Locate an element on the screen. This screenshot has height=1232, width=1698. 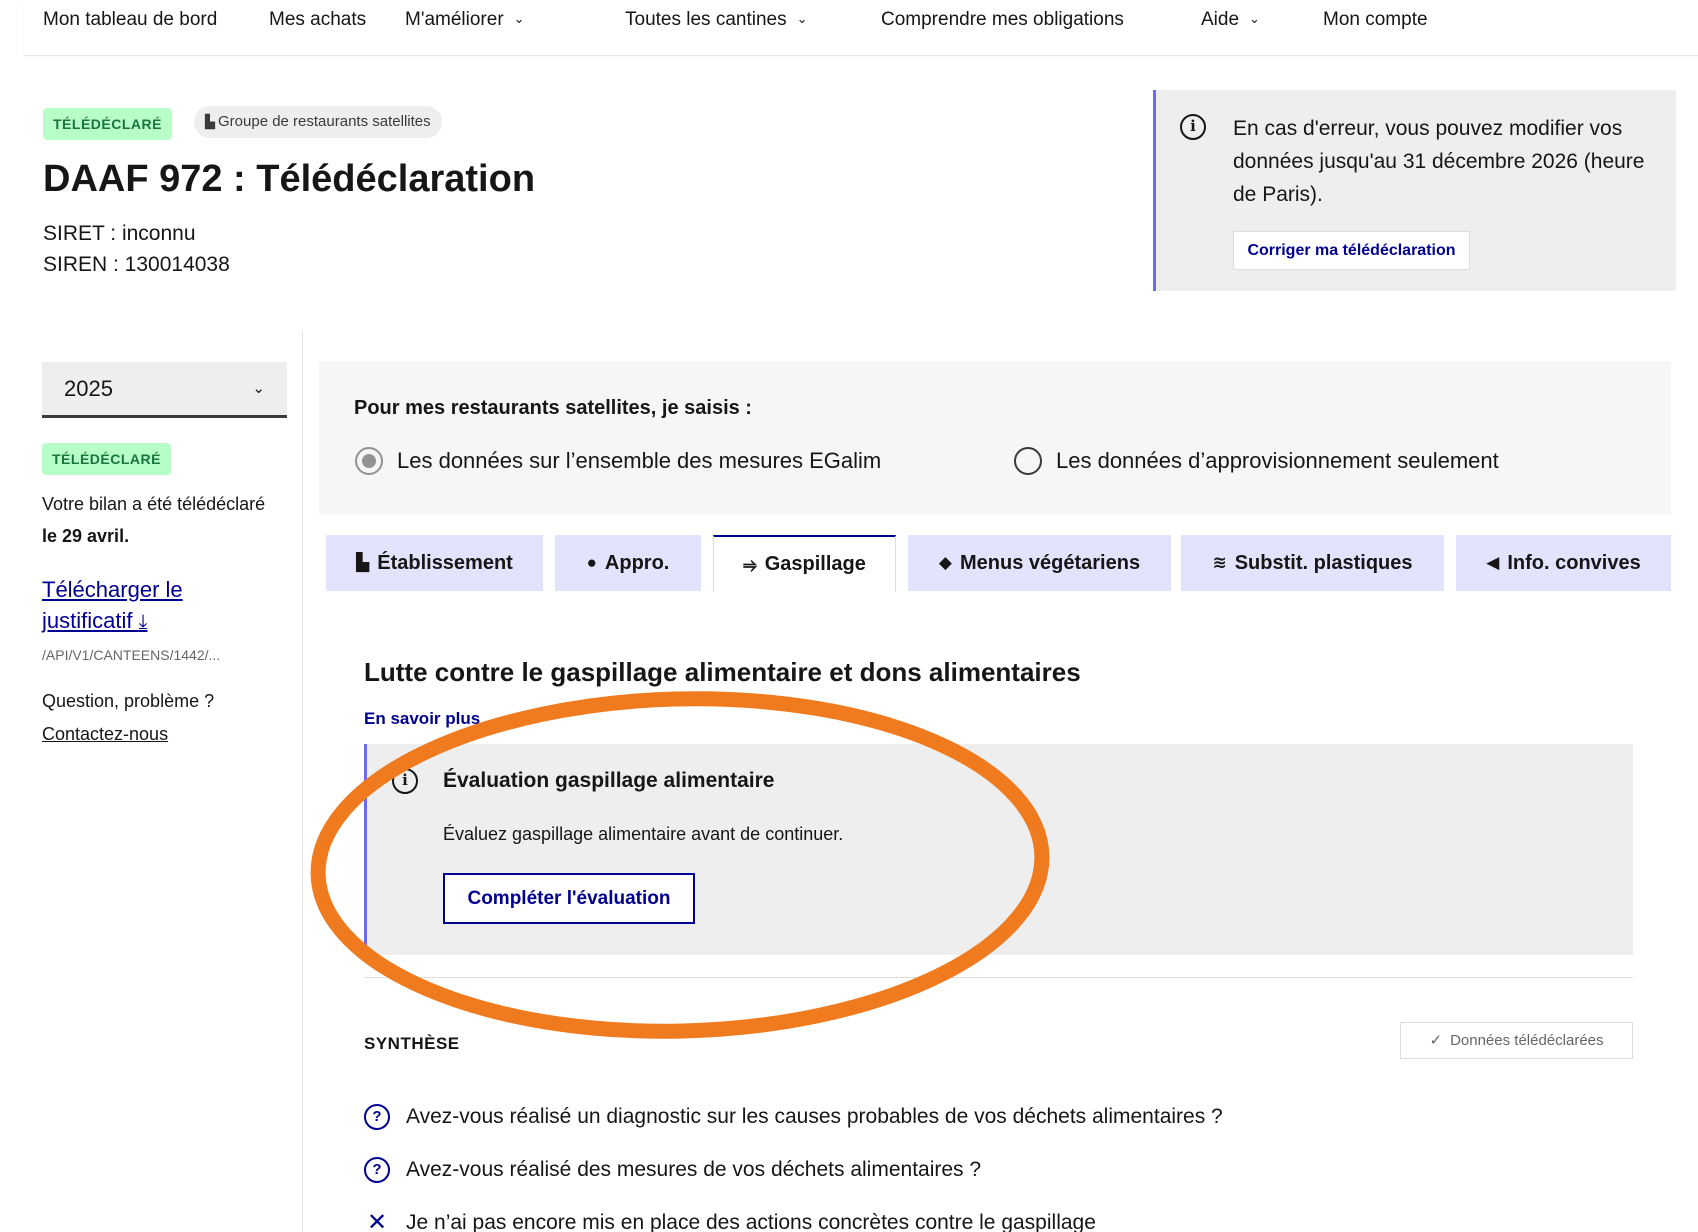
cross-icon: ✕ is located at coordinates (377, 1220).